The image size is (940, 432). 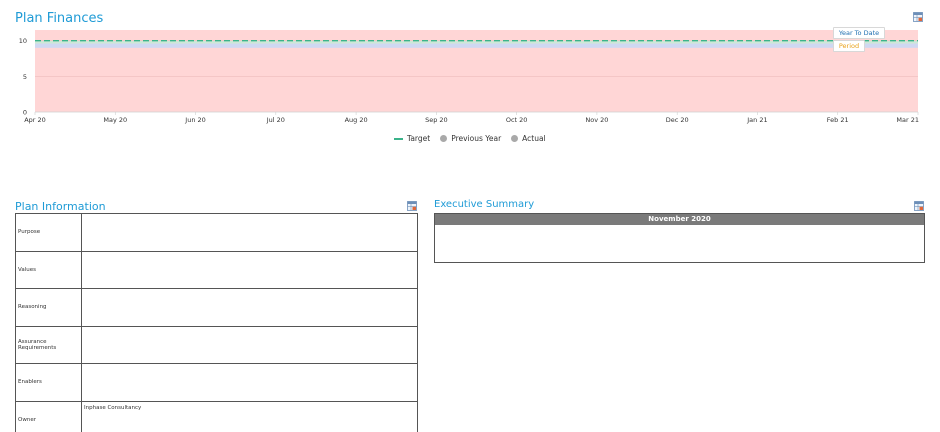 I want to click on legend-item-actual: Actual, so click(x=528, y=138).